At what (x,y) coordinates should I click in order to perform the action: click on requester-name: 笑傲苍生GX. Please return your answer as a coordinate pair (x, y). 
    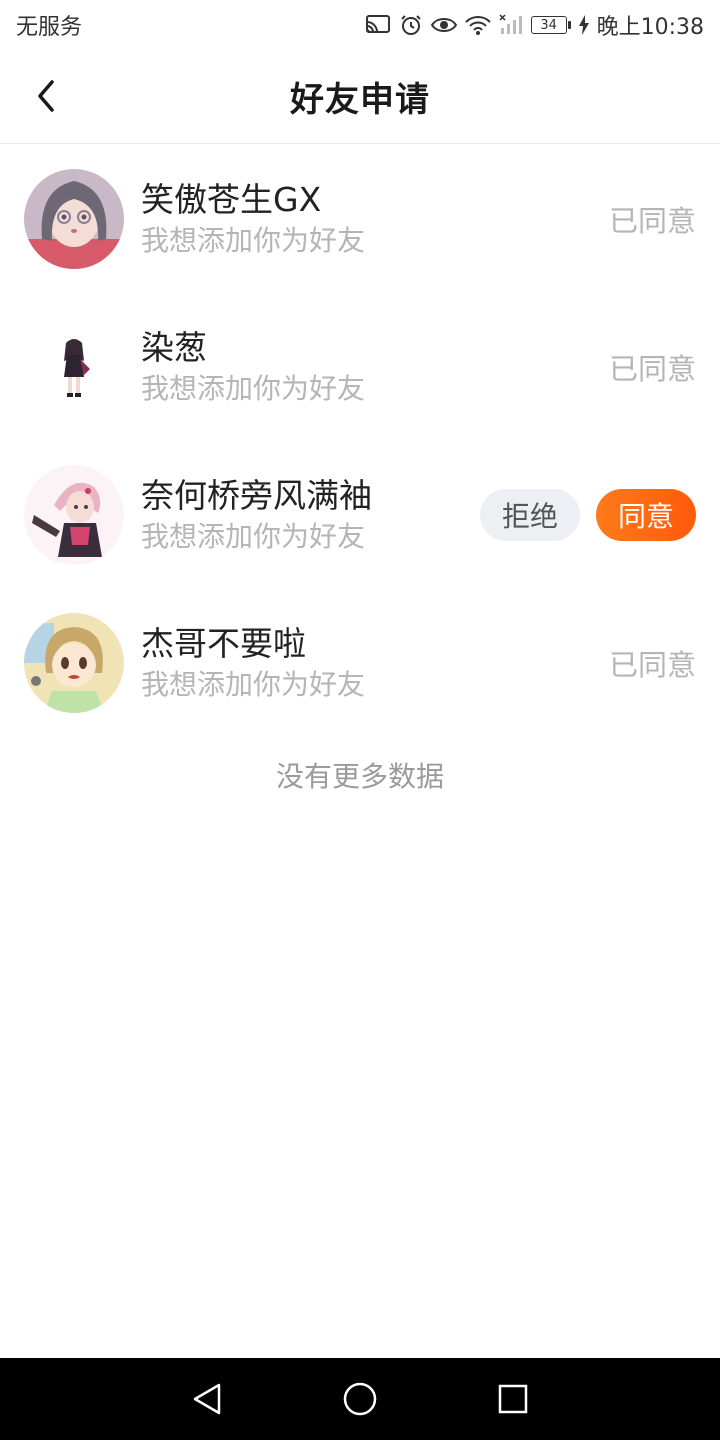
    Looking at the image, I should click on (231, 199).